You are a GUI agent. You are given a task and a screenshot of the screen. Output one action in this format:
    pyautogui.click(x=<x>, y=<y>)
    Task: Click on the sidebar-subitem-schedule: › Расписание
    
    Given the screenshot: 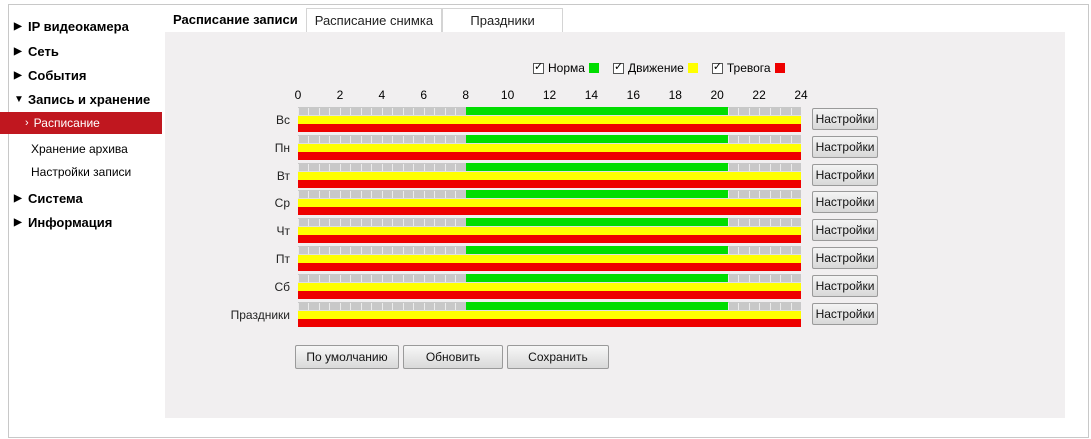 What is the action you would take?
    pyautogui.click(x=81, y=123)
    